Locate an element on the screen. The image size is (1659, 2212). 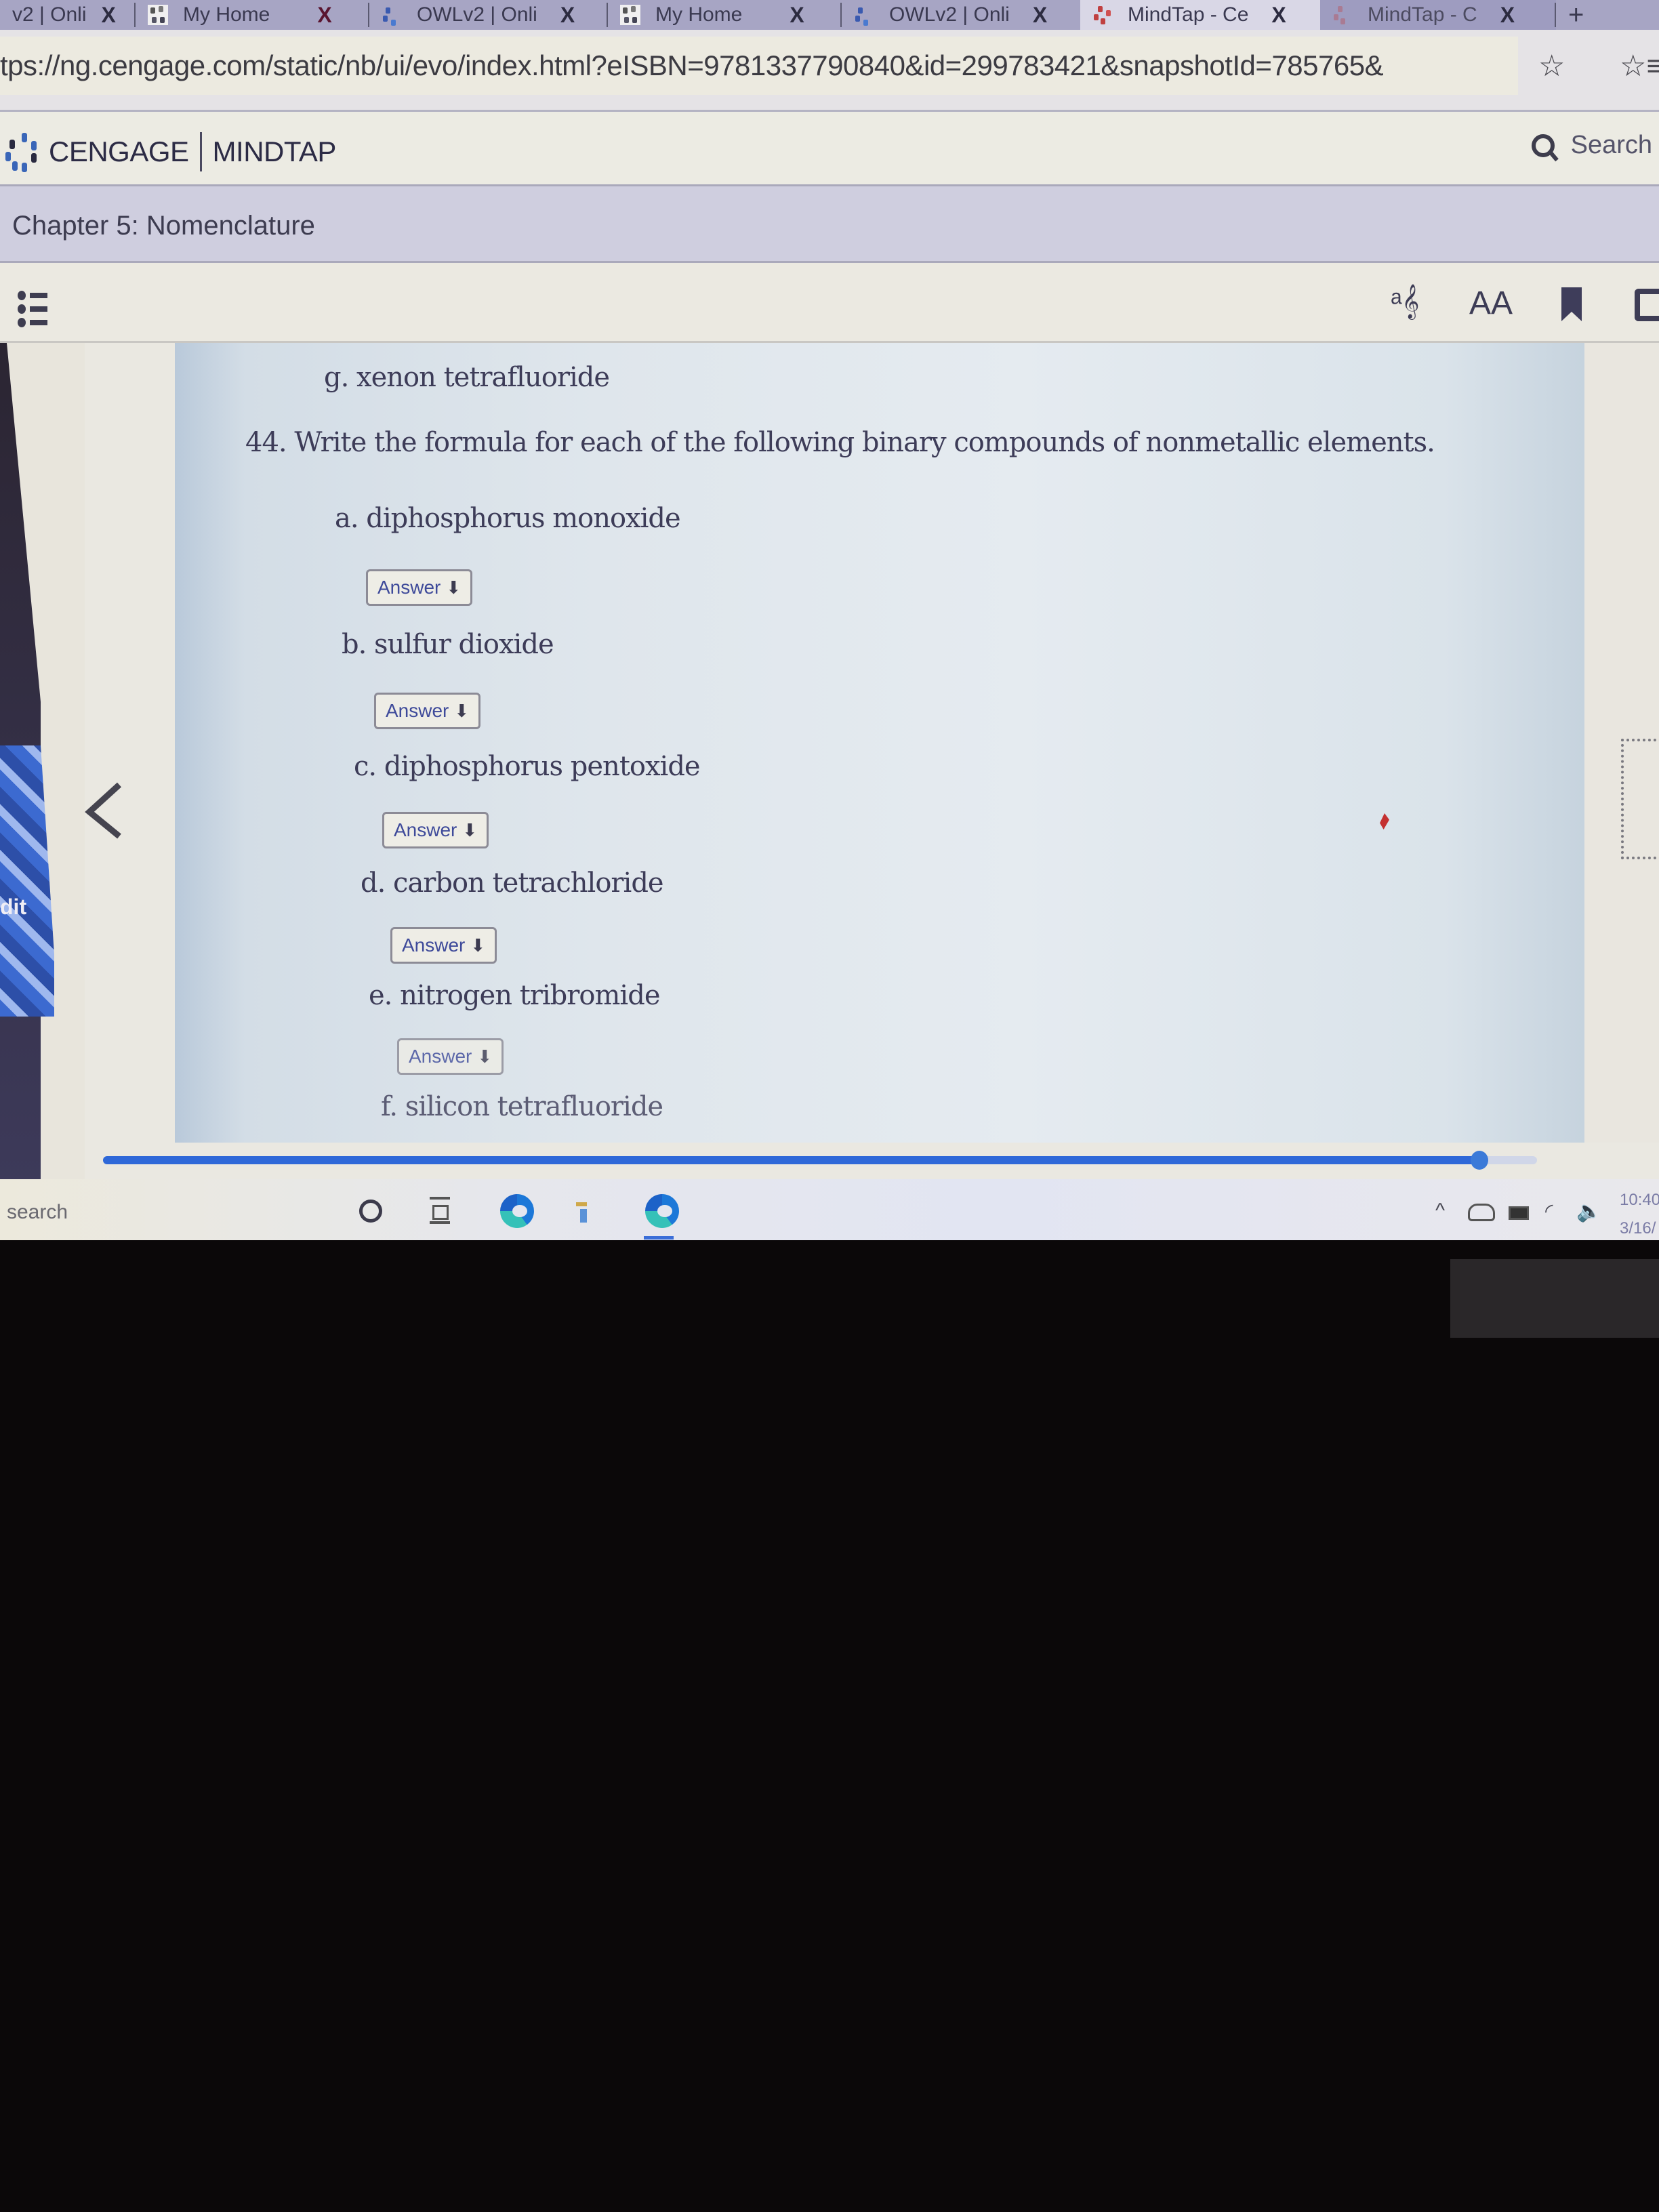
chapter-title: Chapter 5: Nomenclature is located at coordinates (164, 226).